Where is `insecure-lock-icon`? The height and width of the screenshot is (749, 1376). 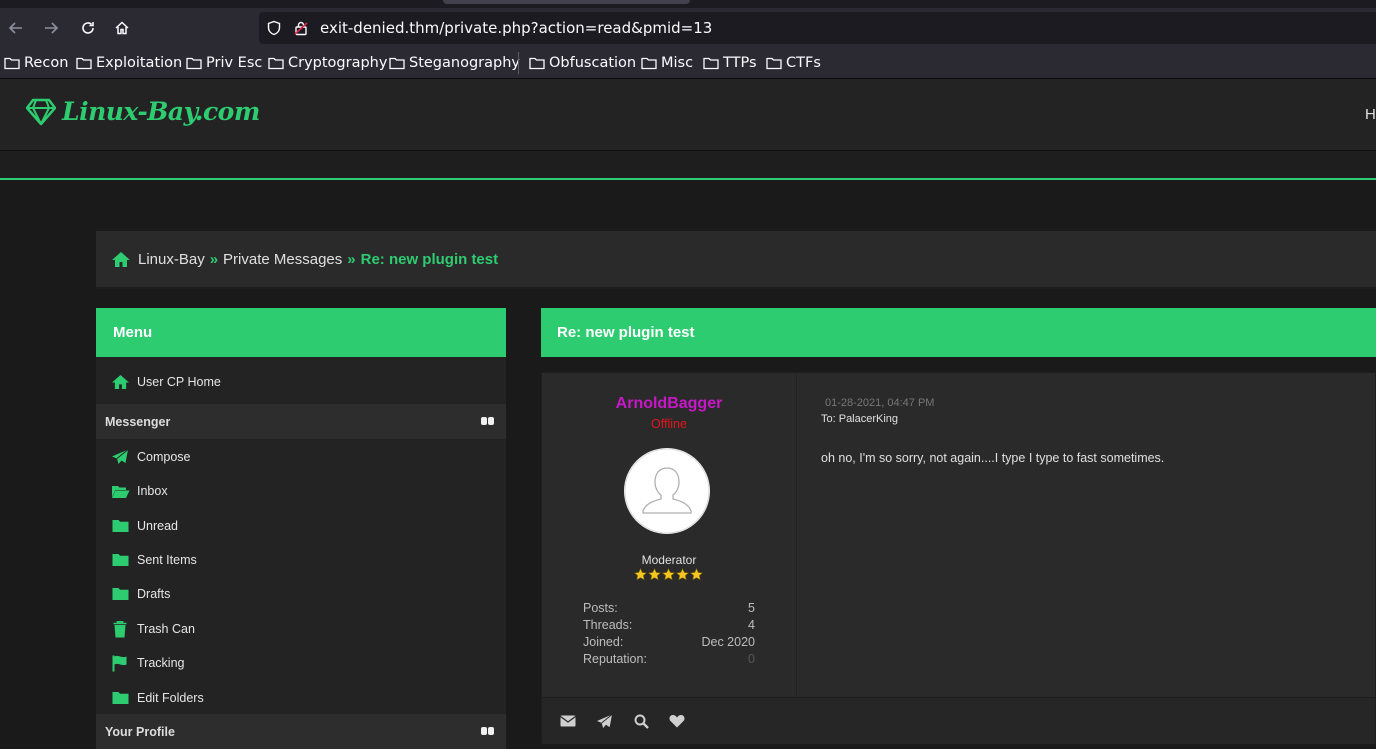
insecure-lock-icon is located at coordinates (301, 28).